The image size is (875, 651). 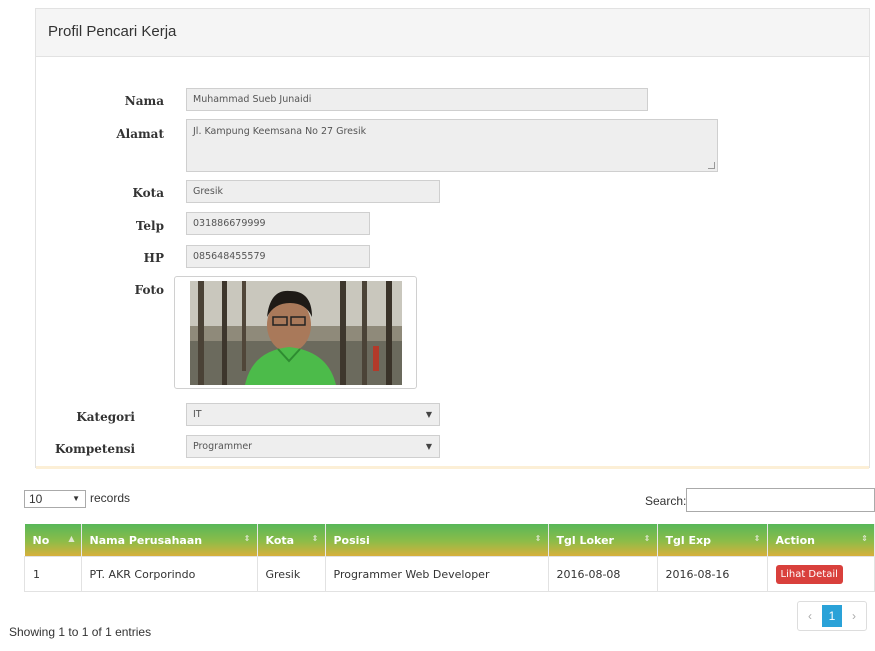 I want to click on kompetensi-value: Programmer, so click(x=223, y=446).